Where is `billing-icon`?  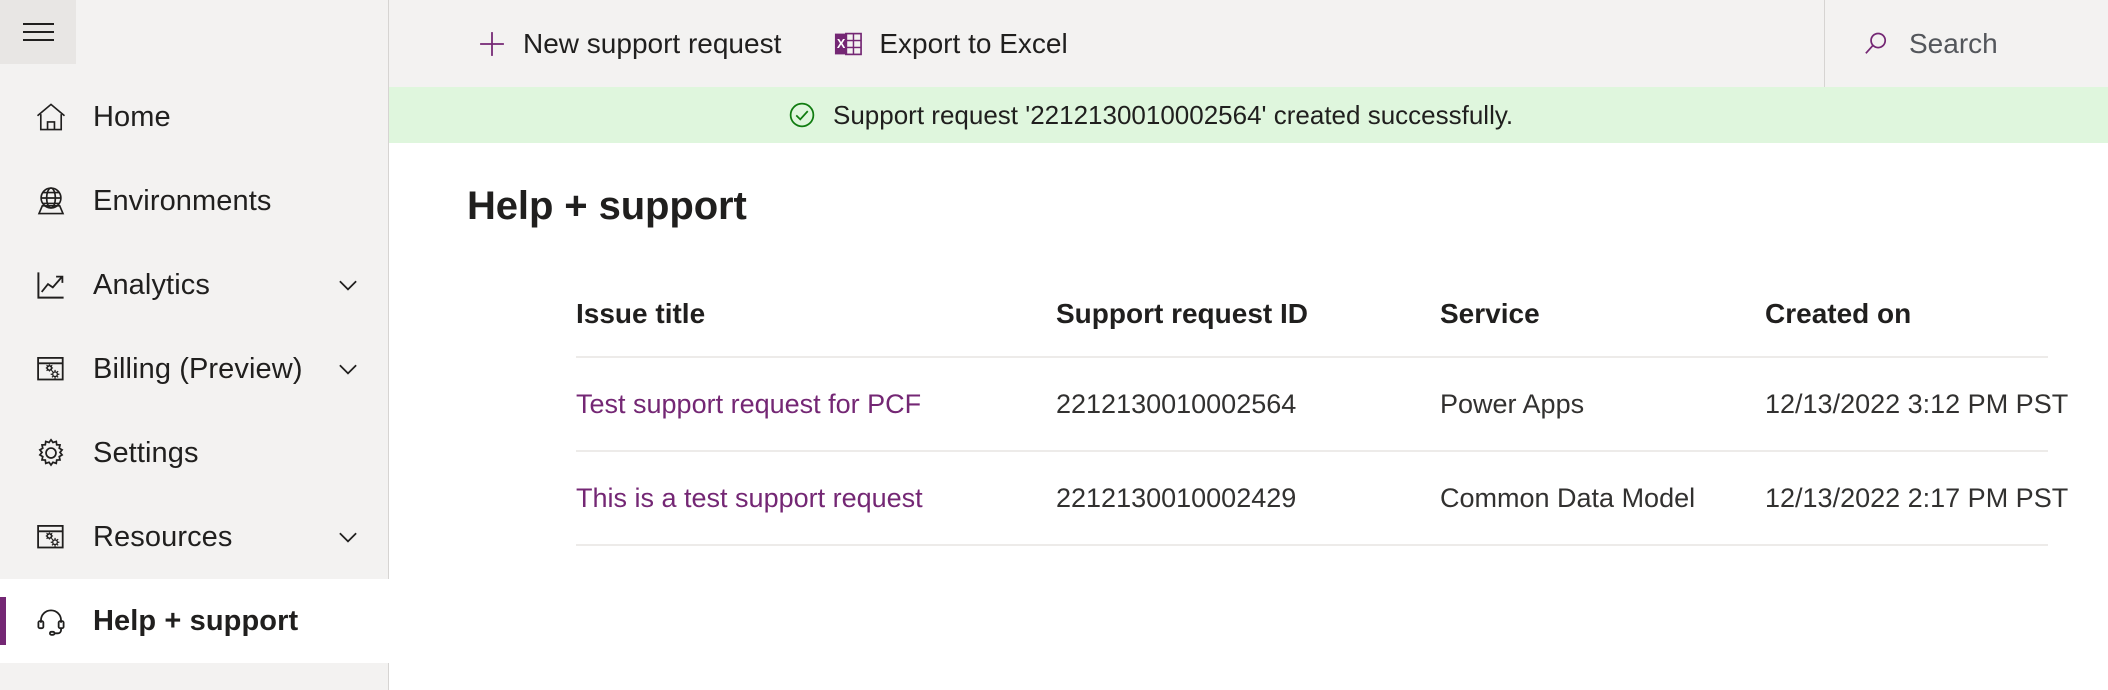
billing-icon is located at coordinates (51, 369).